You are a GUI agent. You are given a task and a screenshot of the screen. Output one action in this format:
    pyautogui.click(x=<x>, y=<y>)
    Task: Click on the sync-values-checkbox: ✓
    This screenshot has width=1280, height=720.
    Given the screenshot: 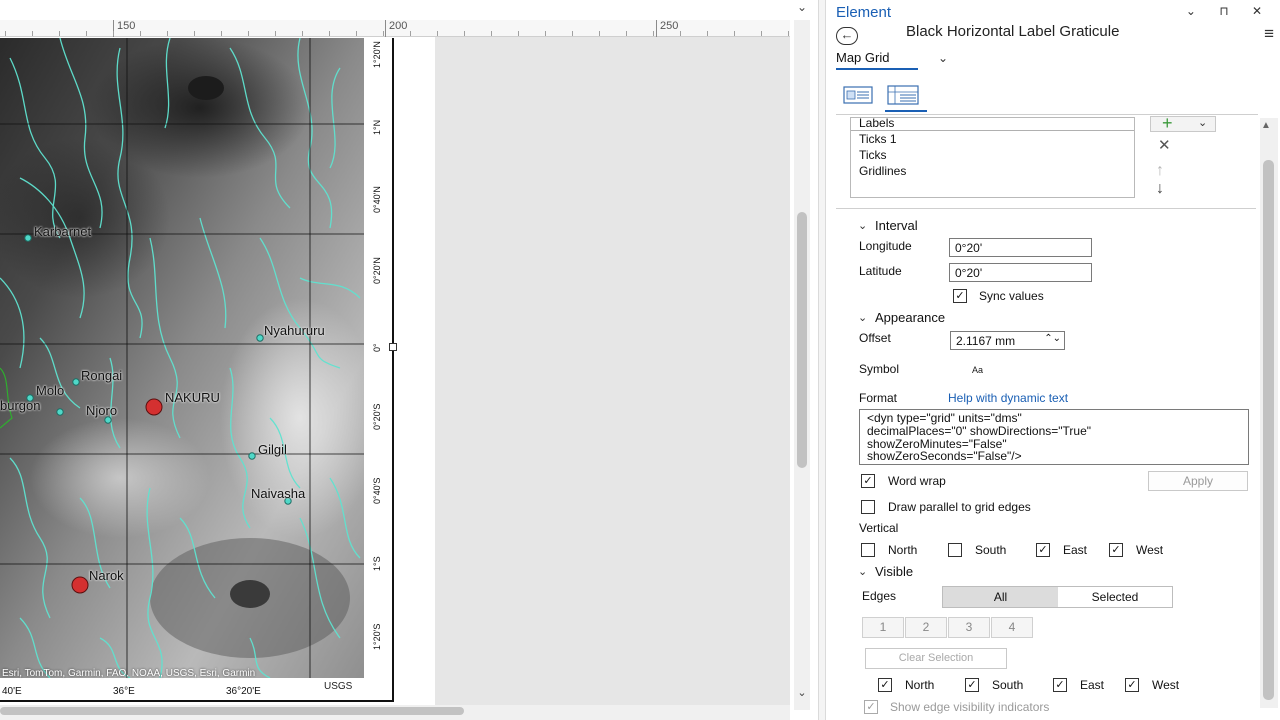 What is the action you would take?
    pyautogui.click(x=960, y=296)
    